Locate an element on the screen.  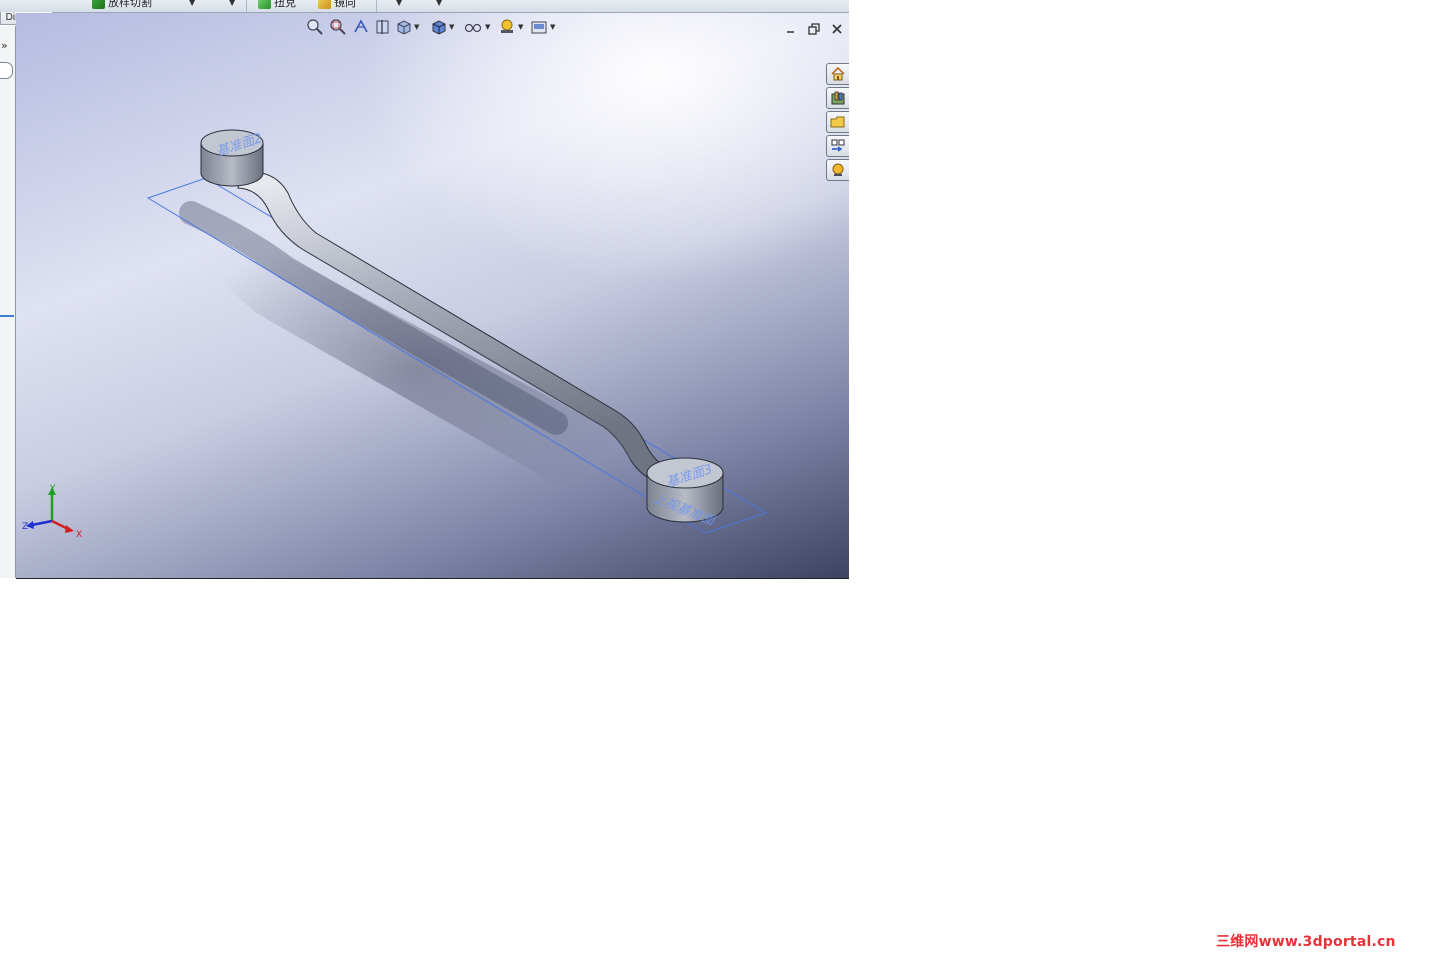
zoom-to-area-button is located at coordinates (338, 27).